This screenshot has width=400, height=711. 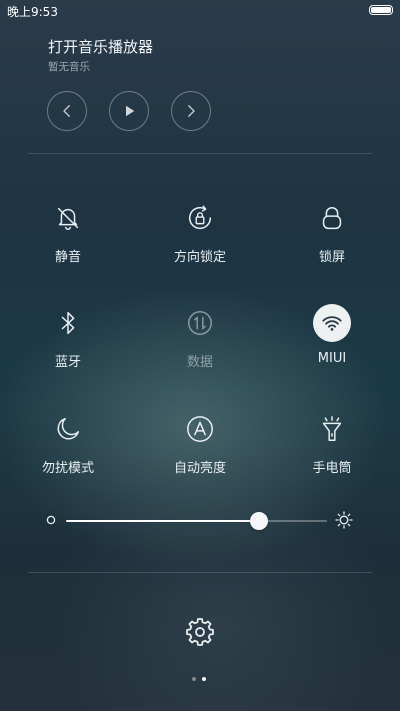 I want to click on bluetooth-icon, so click(x=68, y=323).